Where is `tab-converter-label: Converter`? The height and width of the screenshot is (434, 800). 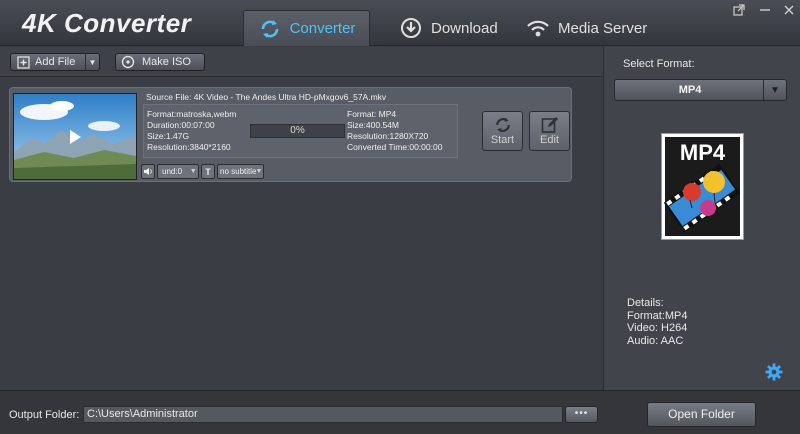 tab-converter-label: Converter is located at coordinates (322, 28).